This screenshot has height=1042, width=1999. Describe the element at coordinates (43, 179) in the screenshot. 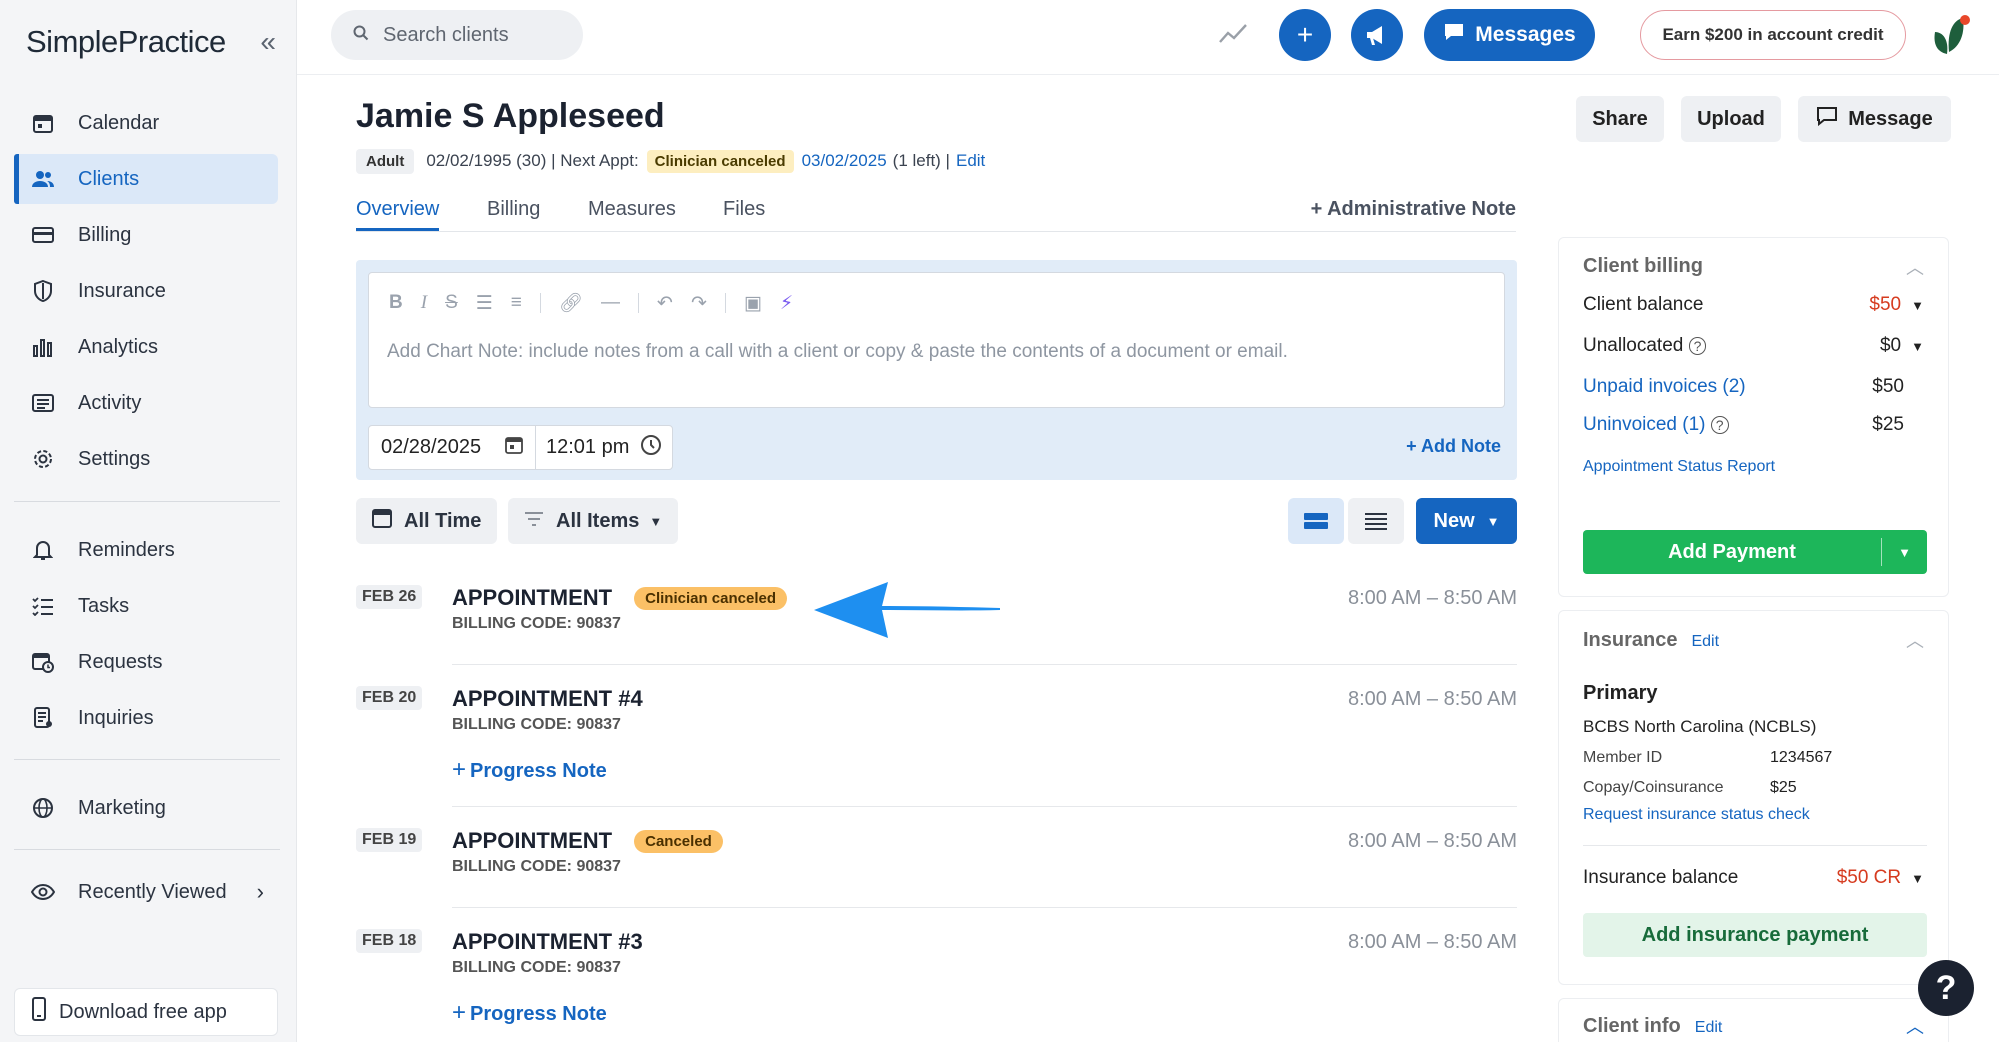

I see `users-icon` at that location.